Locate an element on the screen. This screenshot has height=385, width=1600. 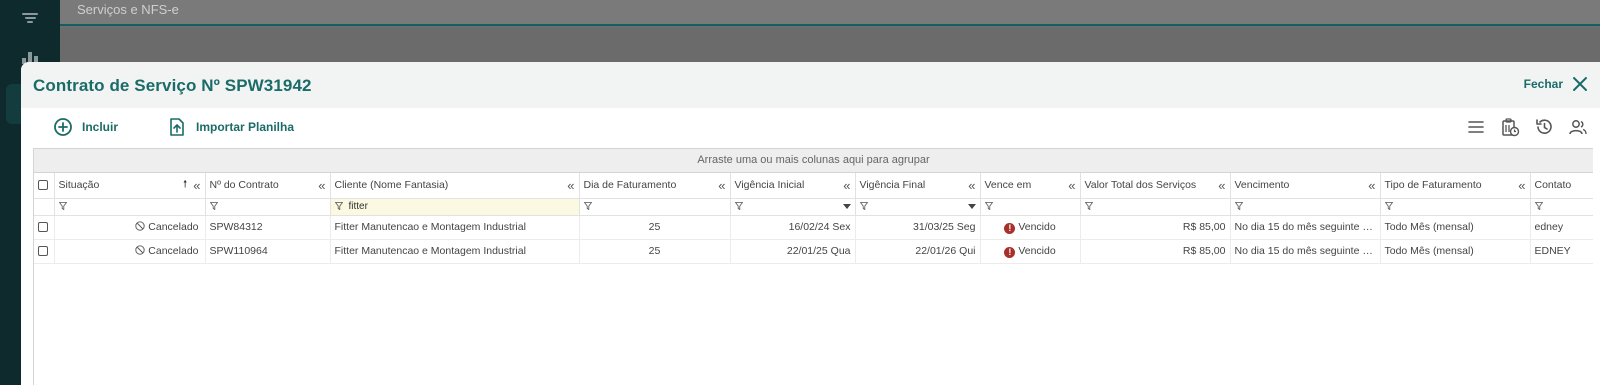
filter-contrato is located at coordinates (268, 207).